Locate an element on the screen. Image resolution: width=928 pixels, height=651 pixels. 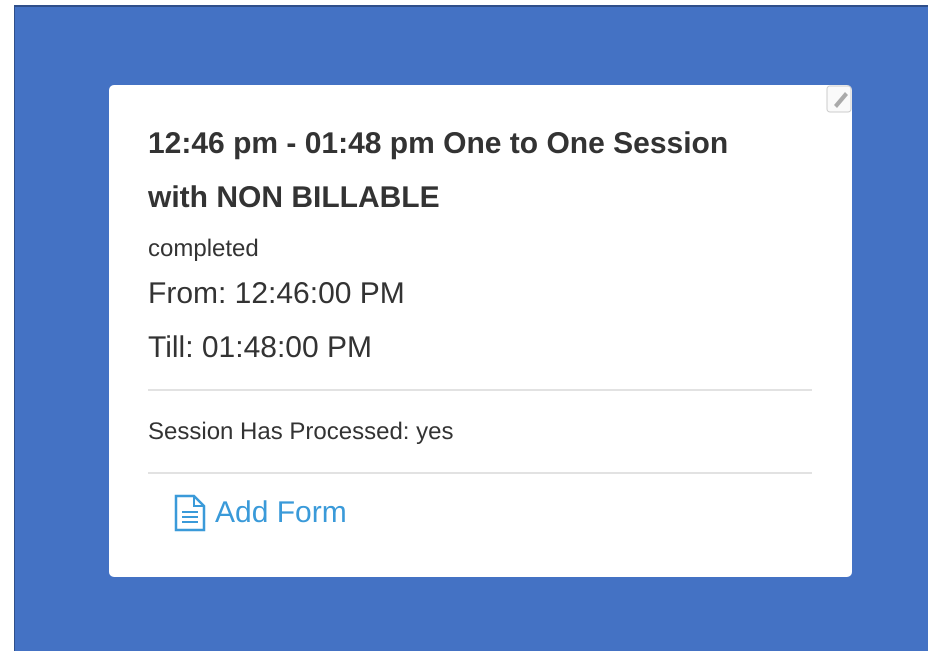
document-icon is located at coordinates (190, 513).